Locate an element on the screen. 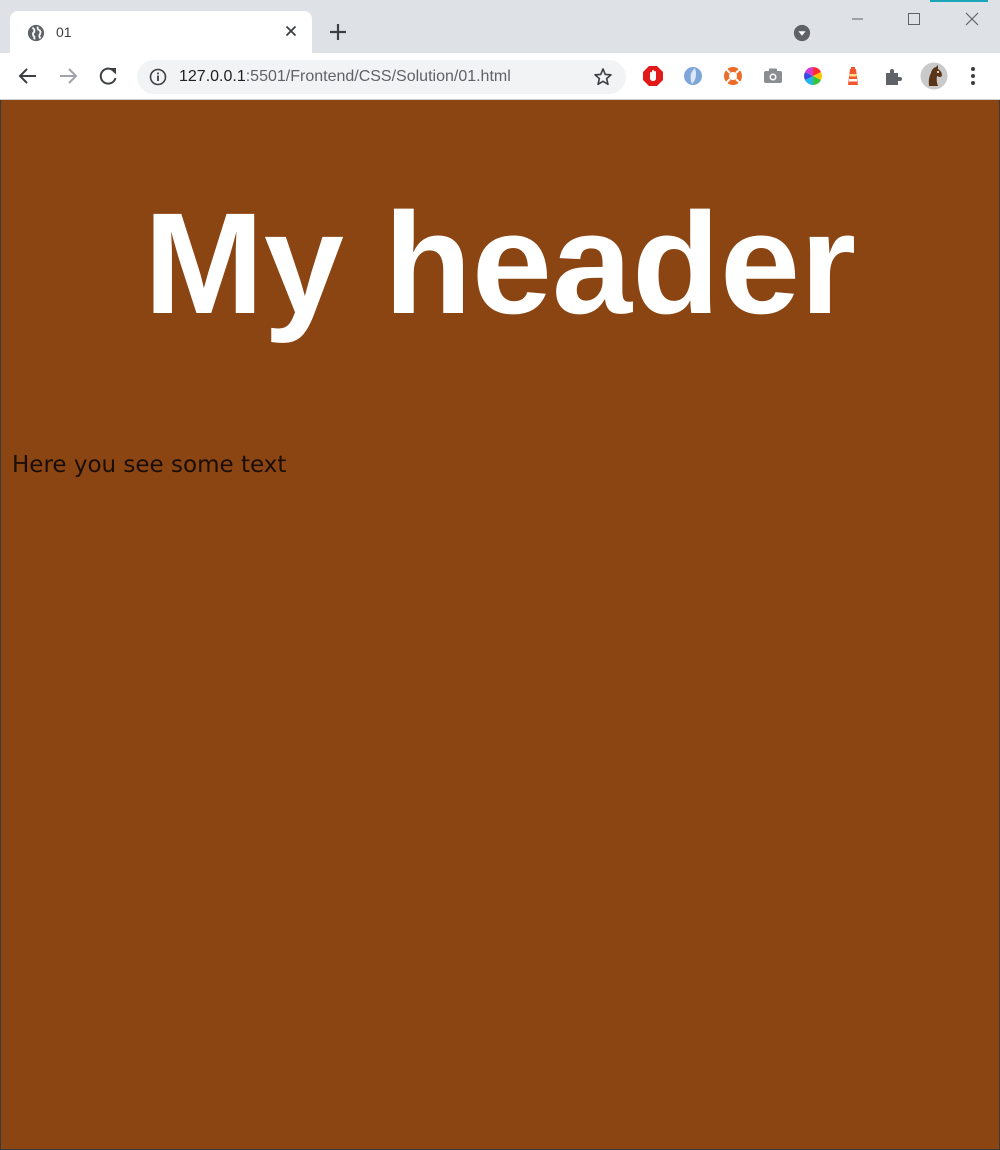 Image resolution: width=1000 pixels, height=1150 pixels. lifebuoy-icon is located at coordinates (733, 76).